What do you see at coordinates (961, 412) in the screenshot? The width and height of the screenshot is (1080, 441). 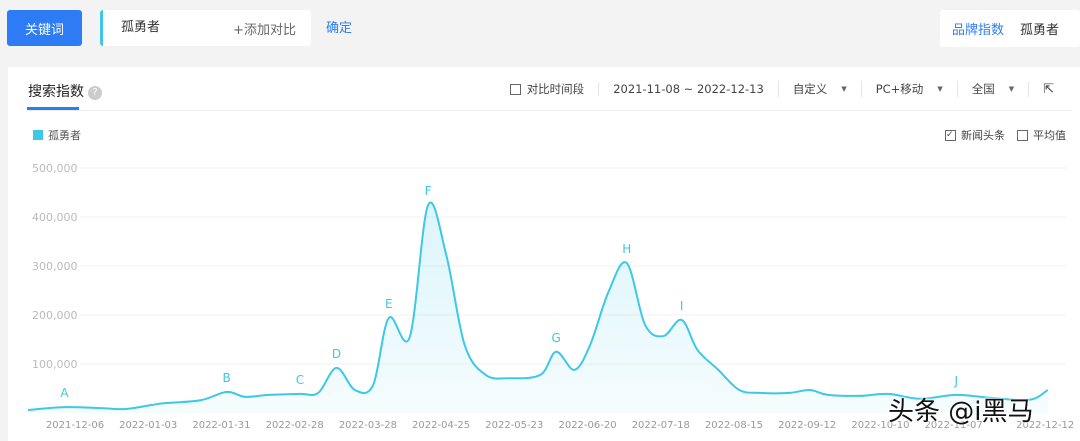 I see `watermark: 头条 @i黑马` at bounding box center [961, 412].